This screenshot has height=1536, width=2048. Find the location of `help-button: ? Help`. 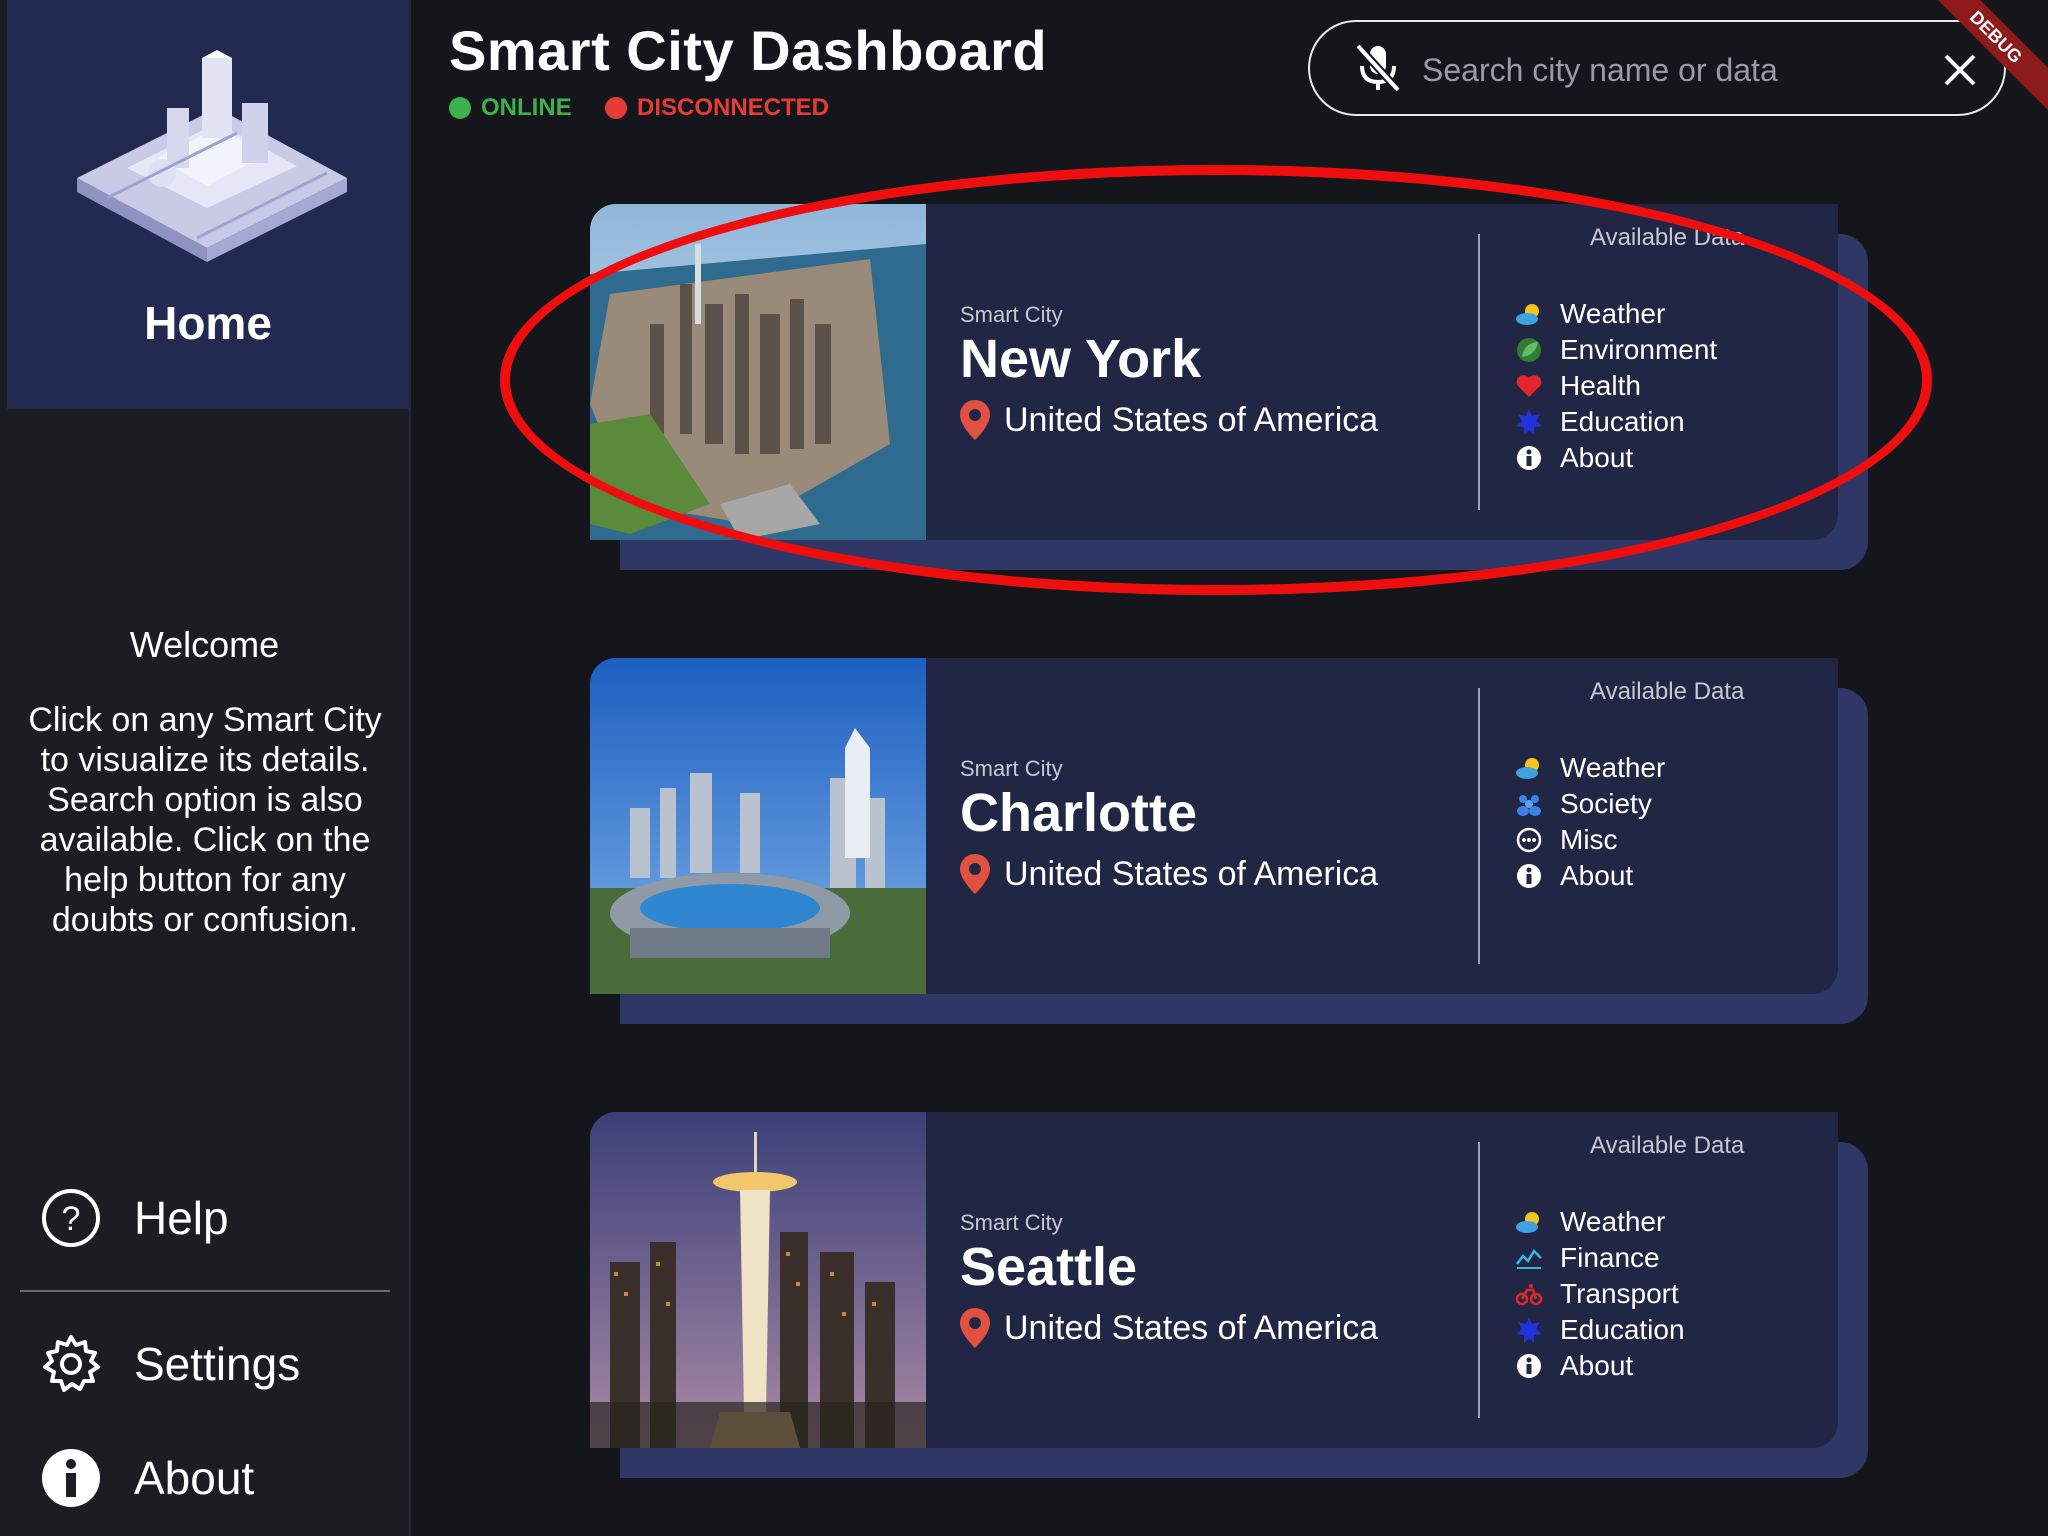

help-button: ? Help is located at coordinates (206, 1218).